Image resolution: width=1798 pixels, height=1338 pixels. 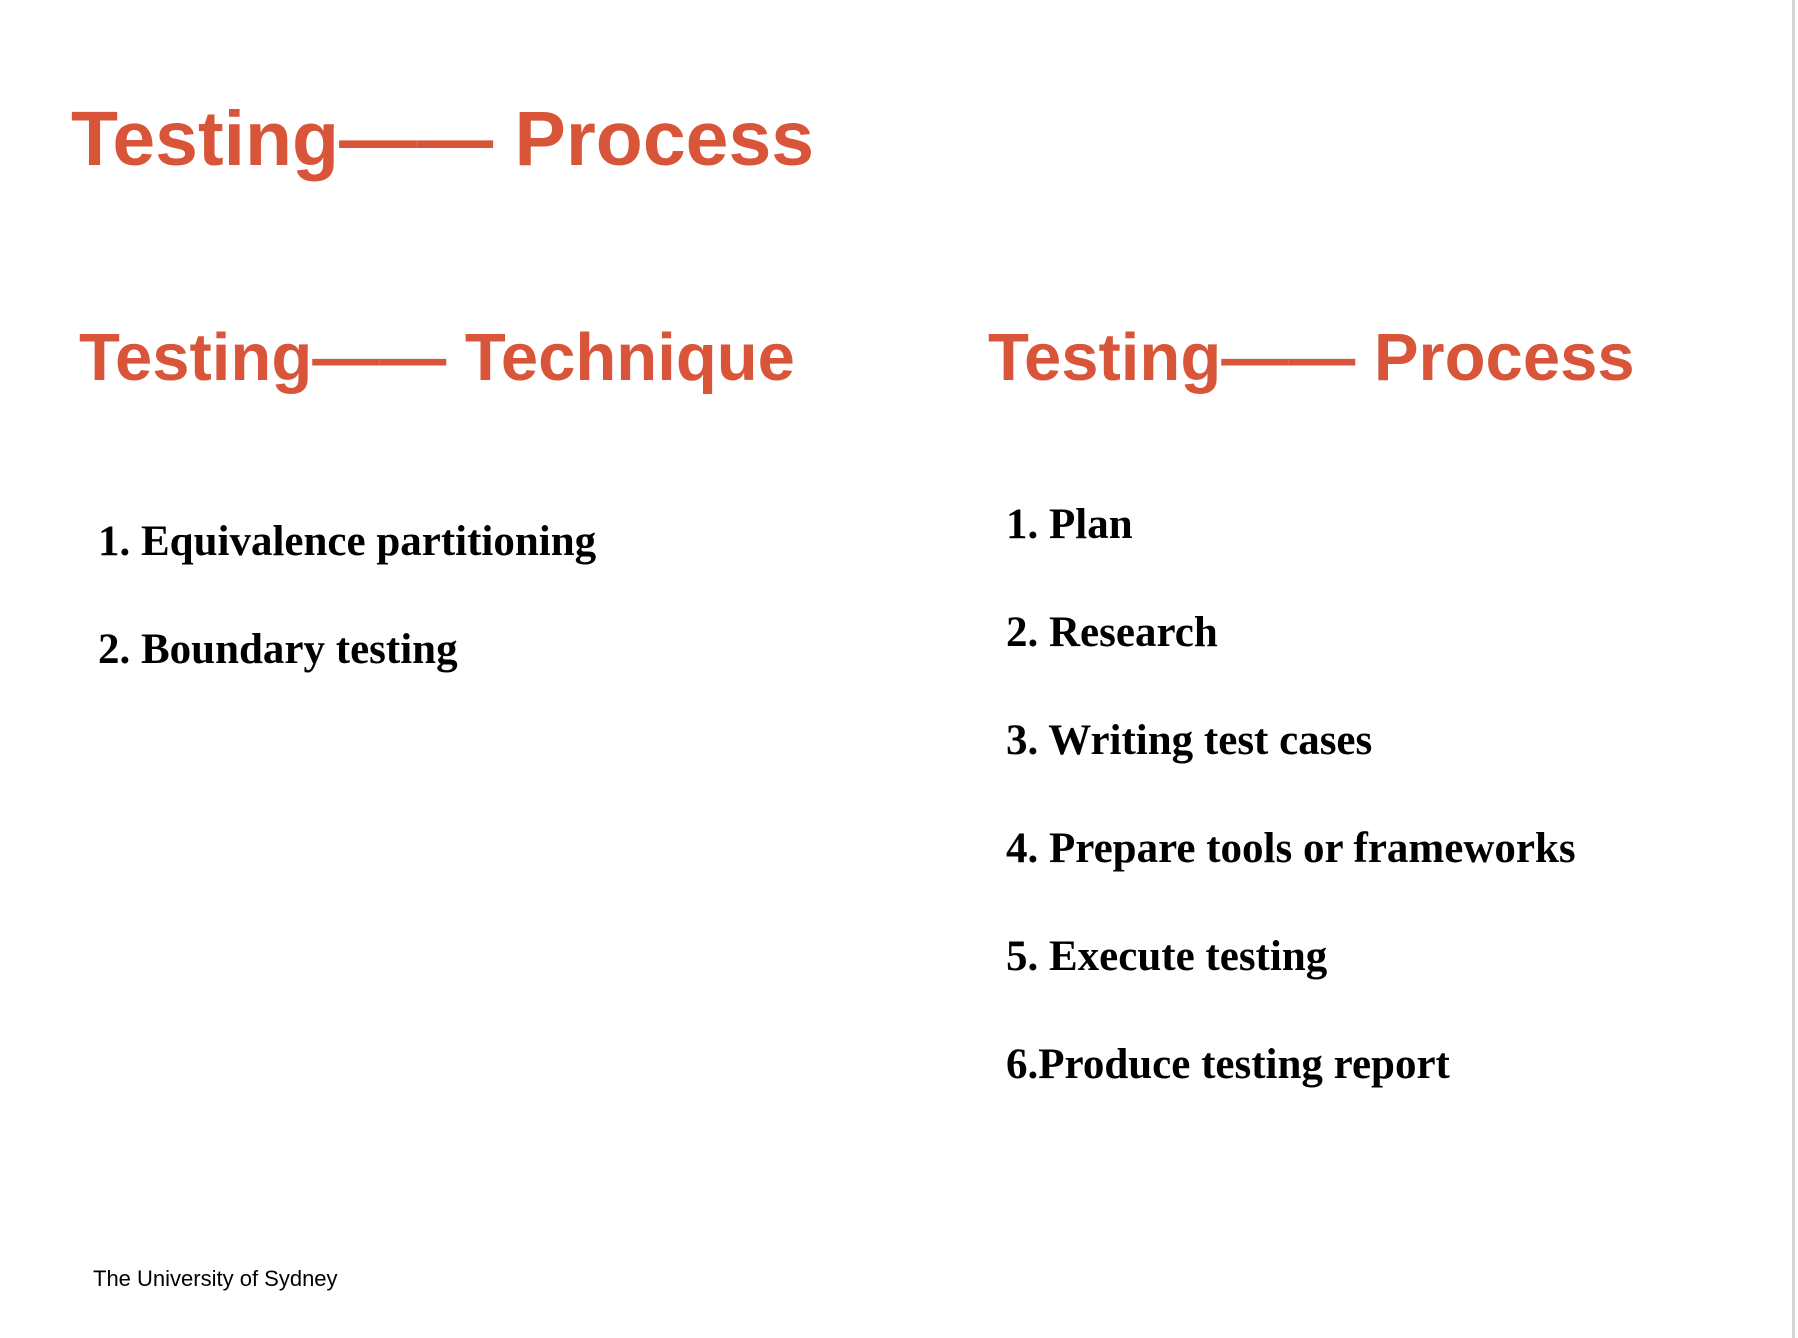 What do you see at coordinates (437, 357) in the screenshot?
I see `technique-heading: Testing—— Technique` at bounding box center [437, 357].